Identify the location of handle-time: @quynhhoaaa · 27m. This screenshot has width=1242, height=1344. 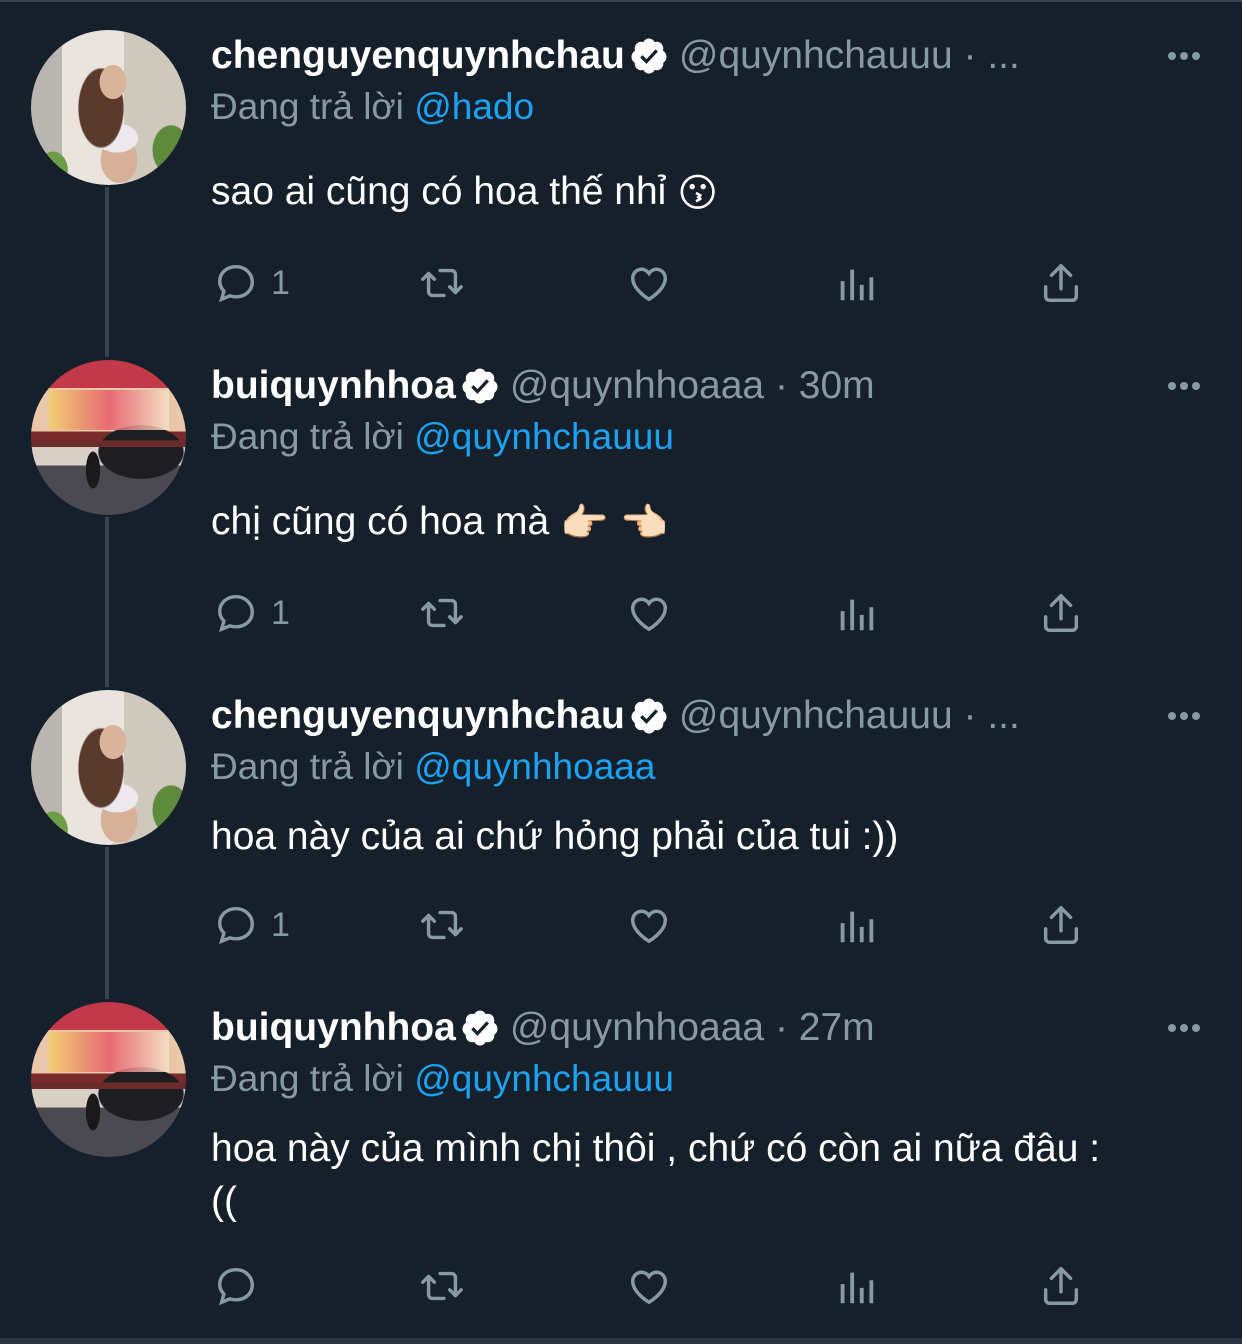
(692, 1027).